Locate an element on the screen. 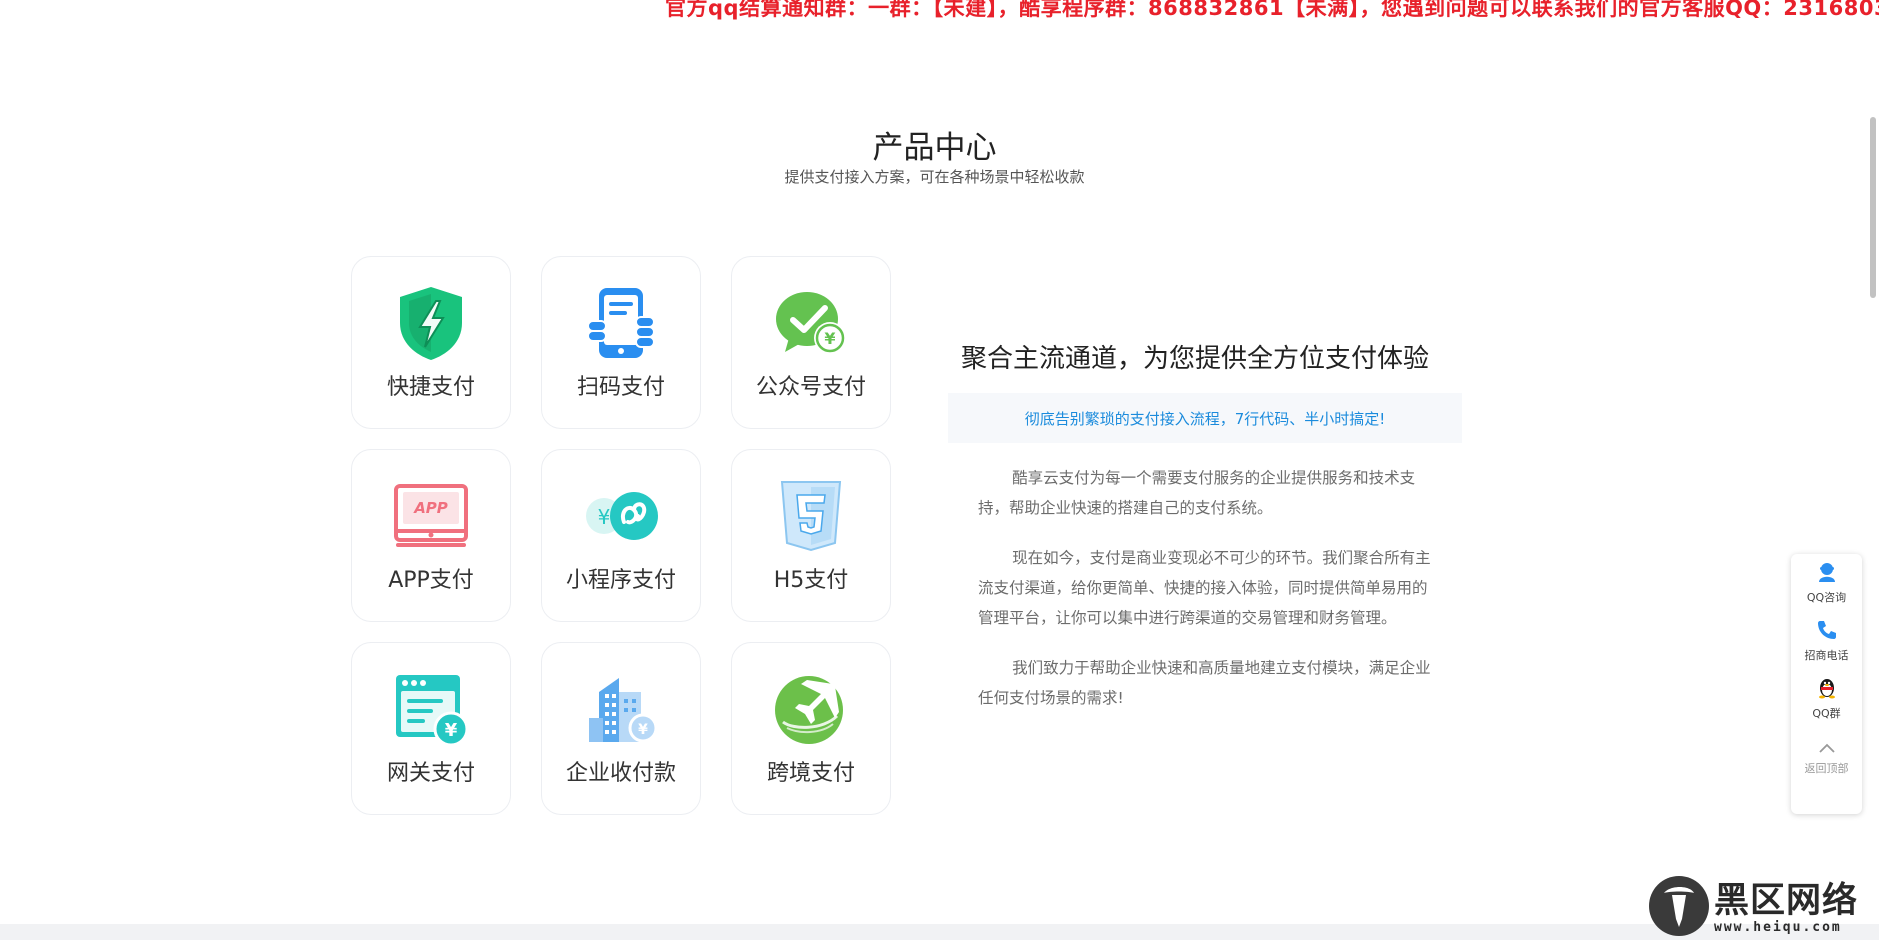 The image size is (1879, 940). product-label: 跨境支付 is located at coordinates (810, 773).